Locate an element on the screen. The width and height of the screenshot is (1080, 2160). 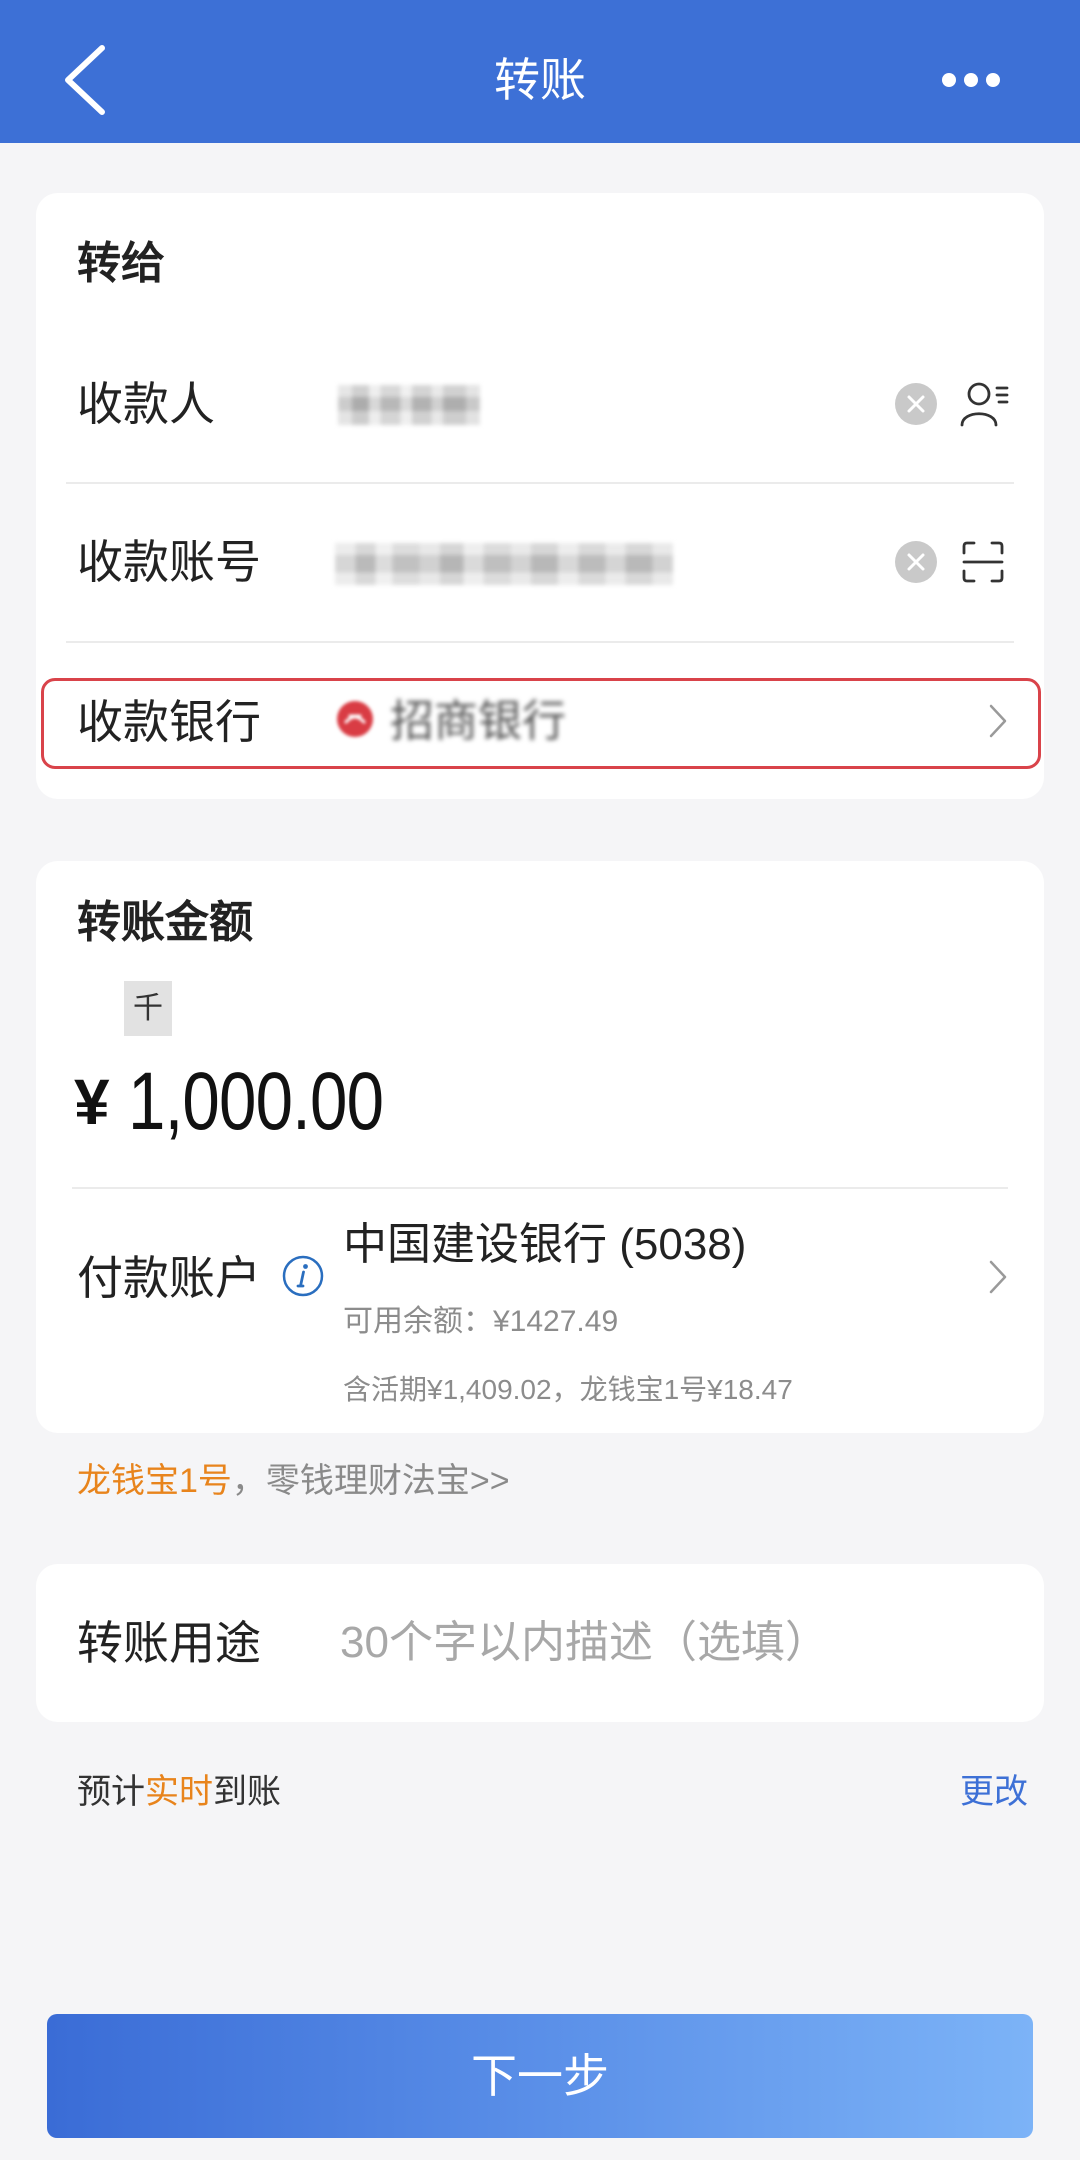
arrival-suffix: 到账 is located at coordinates (247, 1792).